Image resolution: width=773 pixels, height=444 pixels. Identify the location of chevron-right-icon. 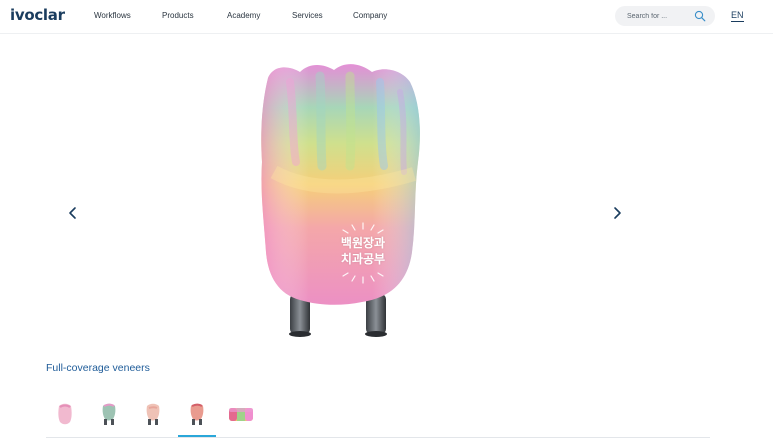
(617, 213).